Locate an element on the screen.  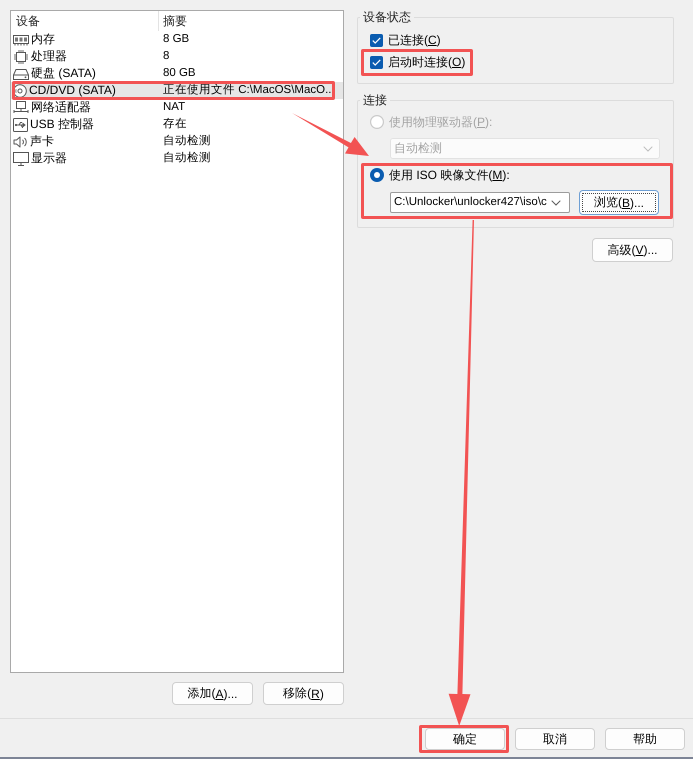
device-name: 网络适配器 is located at coordinates (61, 107).